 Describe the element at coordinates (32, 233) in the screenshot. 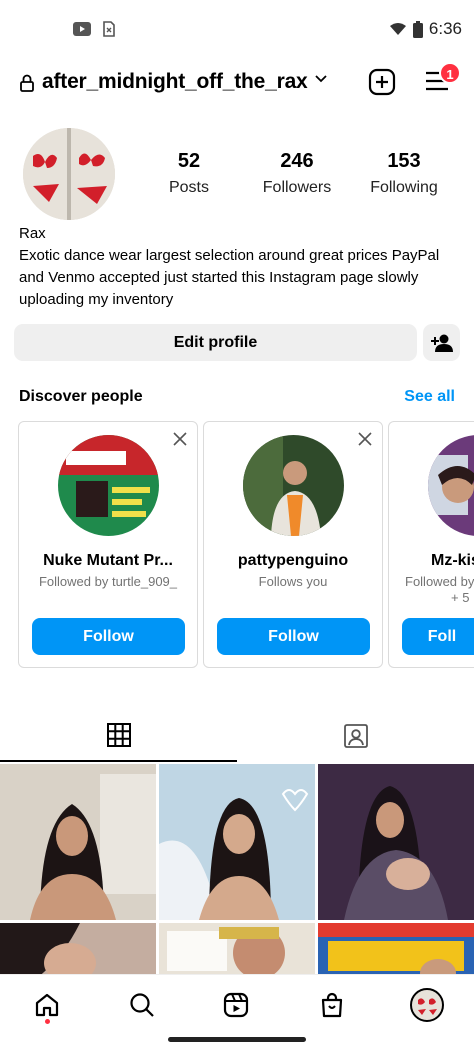

I see `profile-name: Rax` at that location.